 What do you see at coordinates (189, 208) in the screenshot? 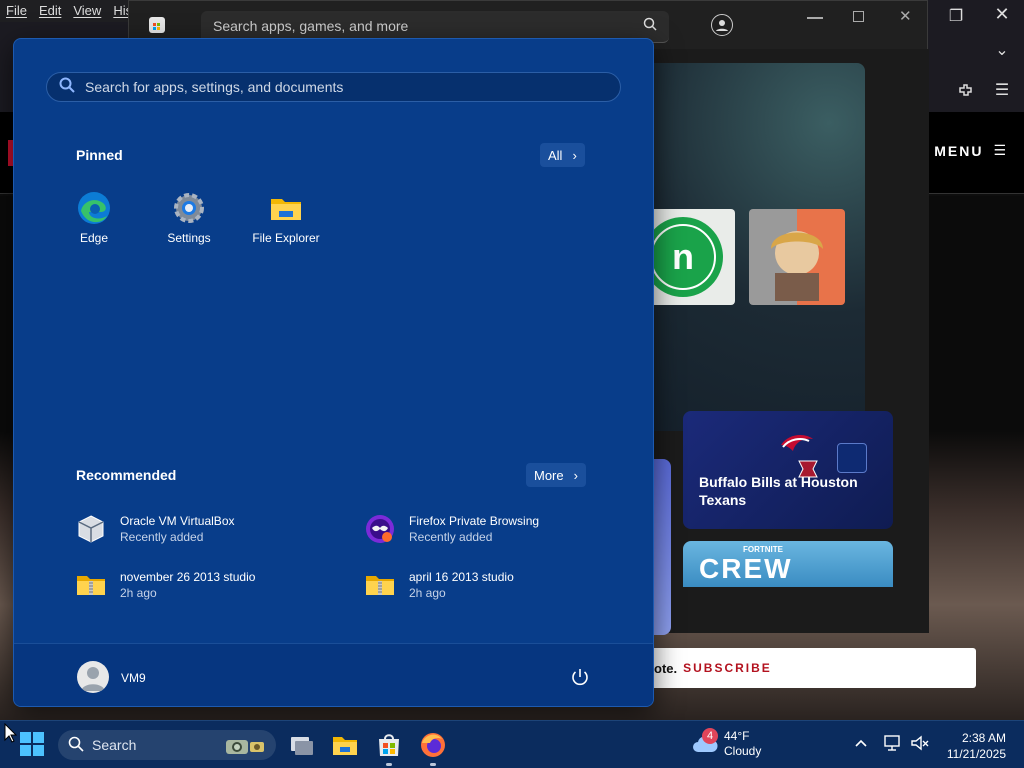
I see `settings-gear-icon` at bounding box center [189, 208].